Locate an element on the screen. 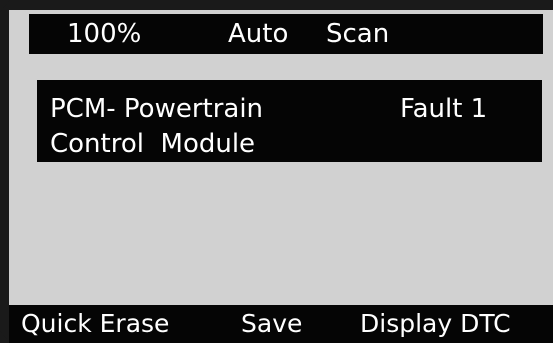 The width and height of the screenshot is (553, 343). bezel-corner-top-left is located at coordinates (5, 6).